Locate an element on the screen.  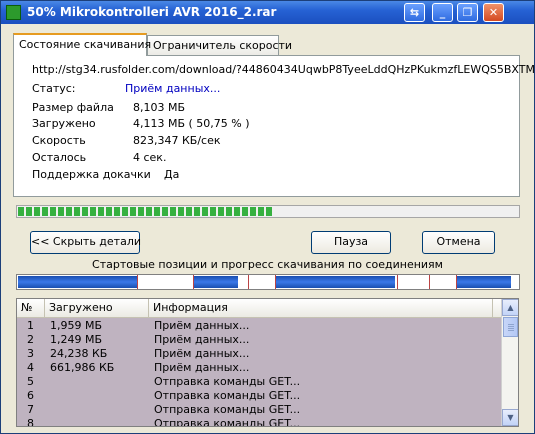
list-header: № Загружено Информация is located at coordinates (259, 308).